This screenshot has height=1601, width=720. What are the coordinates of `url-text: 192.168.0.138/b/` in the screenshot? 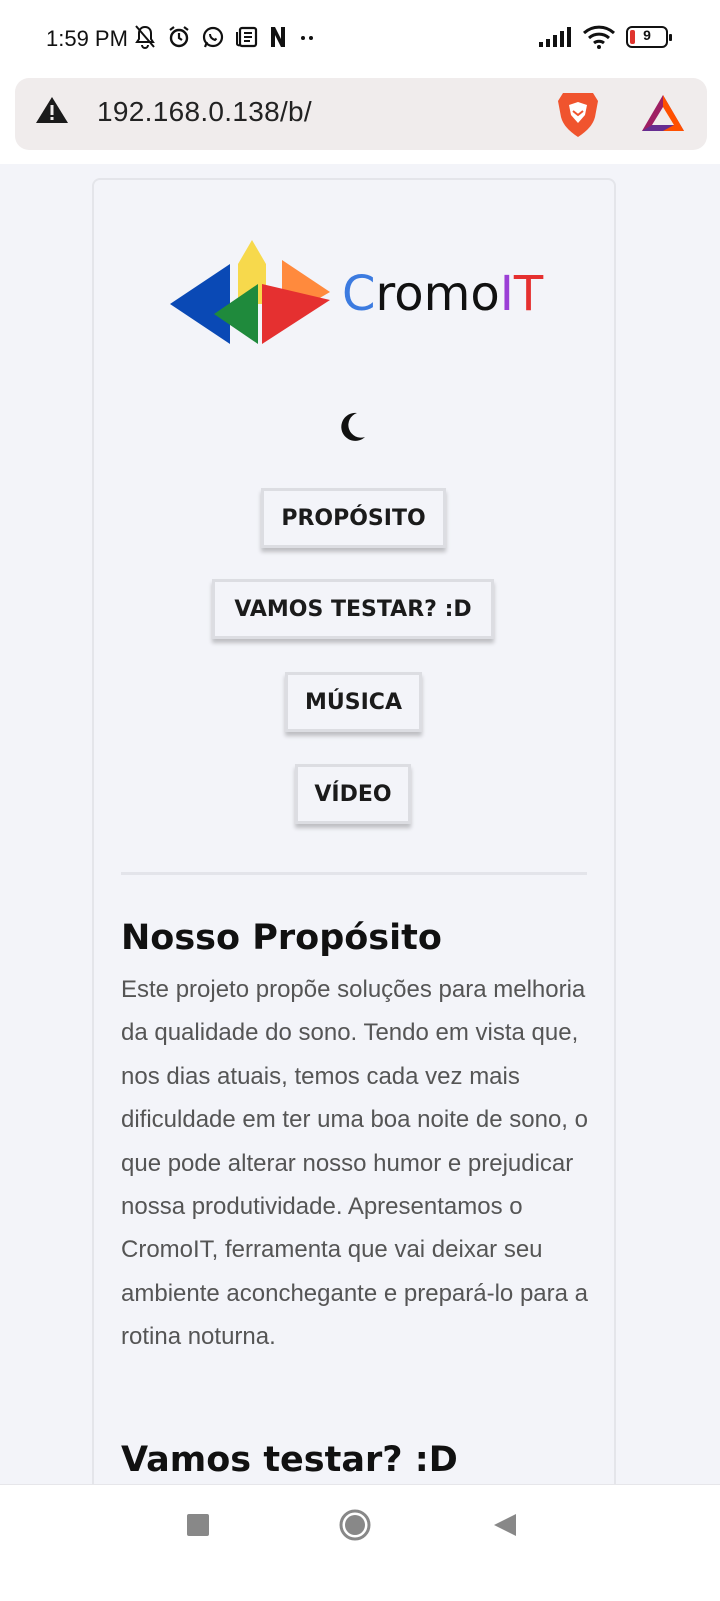 It's located at (204, 112).